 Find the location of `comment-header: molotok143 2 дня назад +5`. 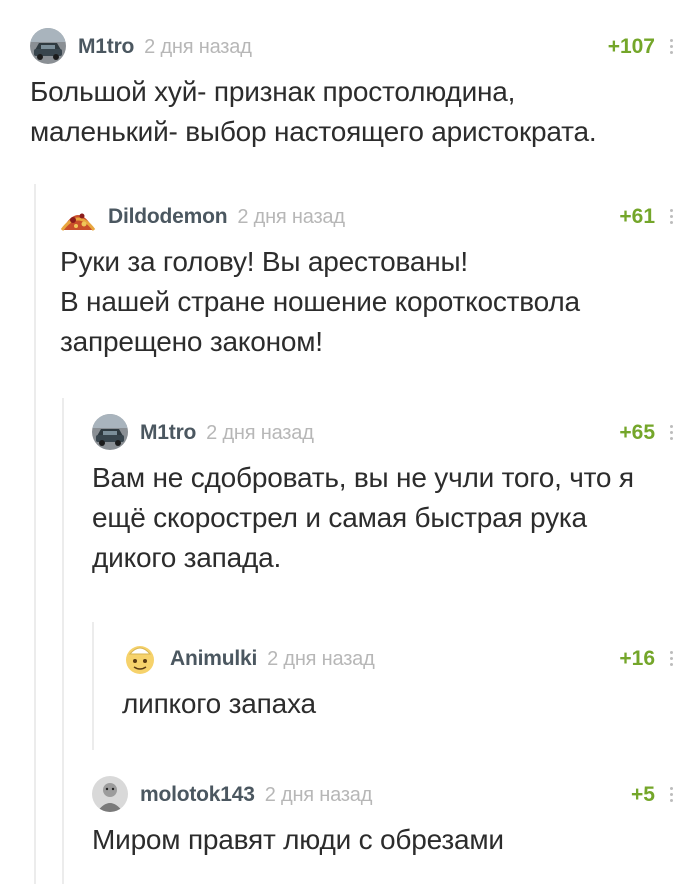

comment-header: molotok143 2 дня назад +5 is located at coordinates (396, 794).